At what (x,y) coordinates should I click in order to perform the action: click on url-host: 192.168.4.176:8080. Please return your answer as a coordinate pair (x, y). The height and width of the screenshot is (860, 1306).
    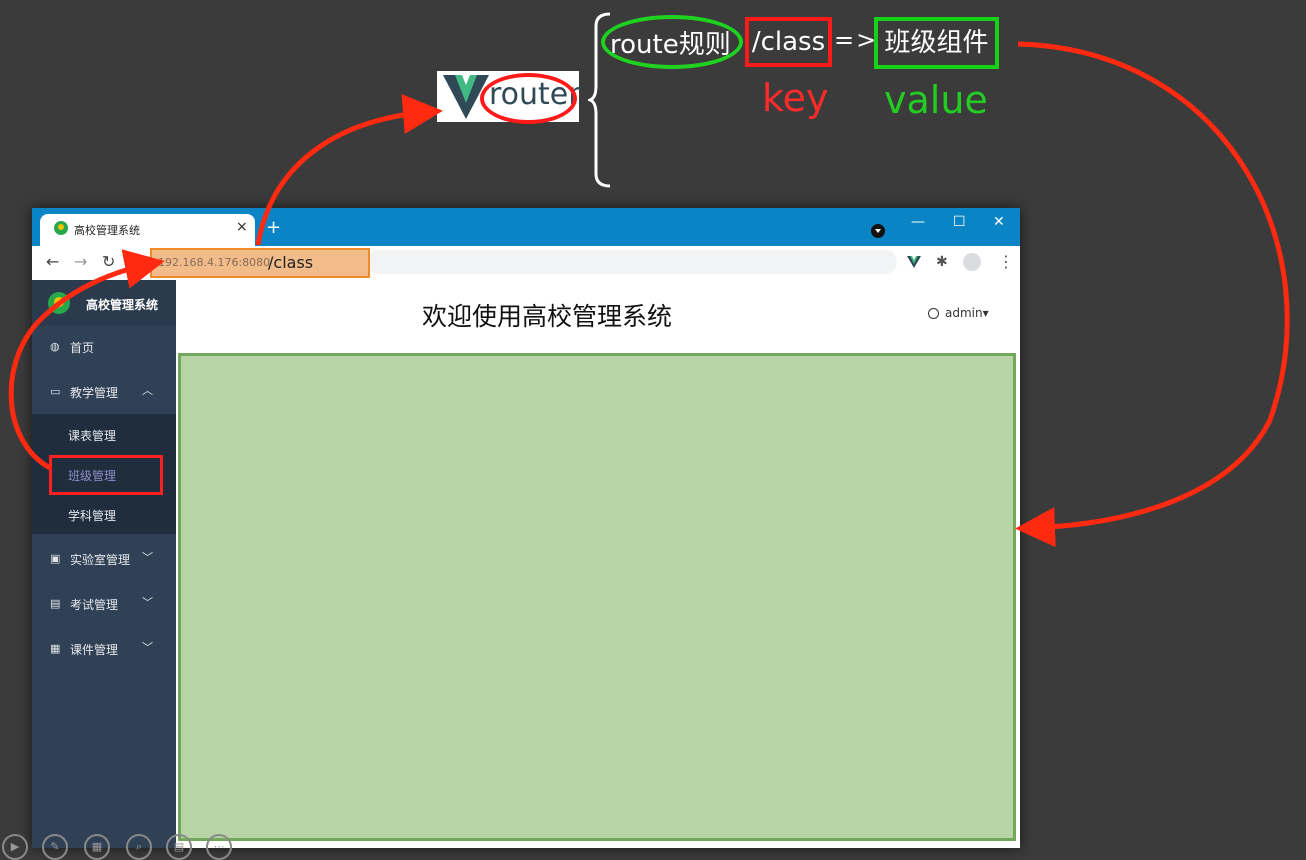
    Looking at the image, I should click on (214, 262).